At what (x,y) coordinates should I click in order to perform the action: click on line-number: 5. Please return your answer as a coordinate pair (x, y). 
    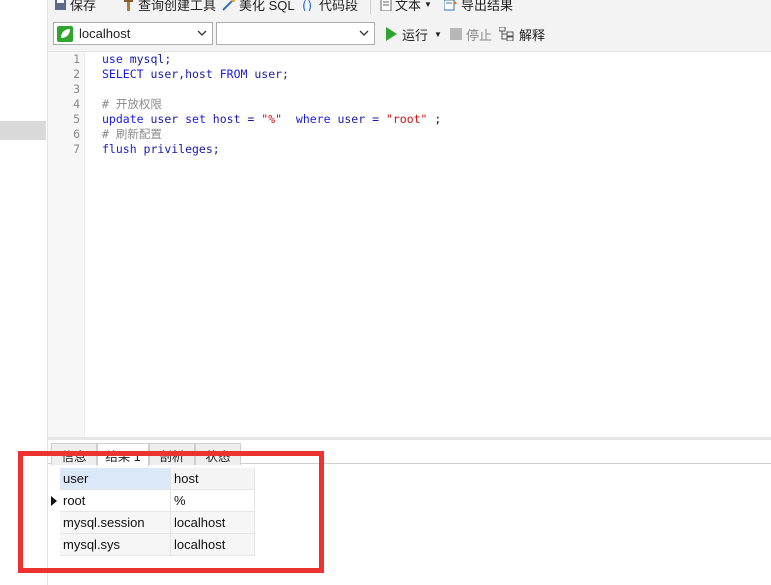
    Looking at the image, I should click on (76, 119).